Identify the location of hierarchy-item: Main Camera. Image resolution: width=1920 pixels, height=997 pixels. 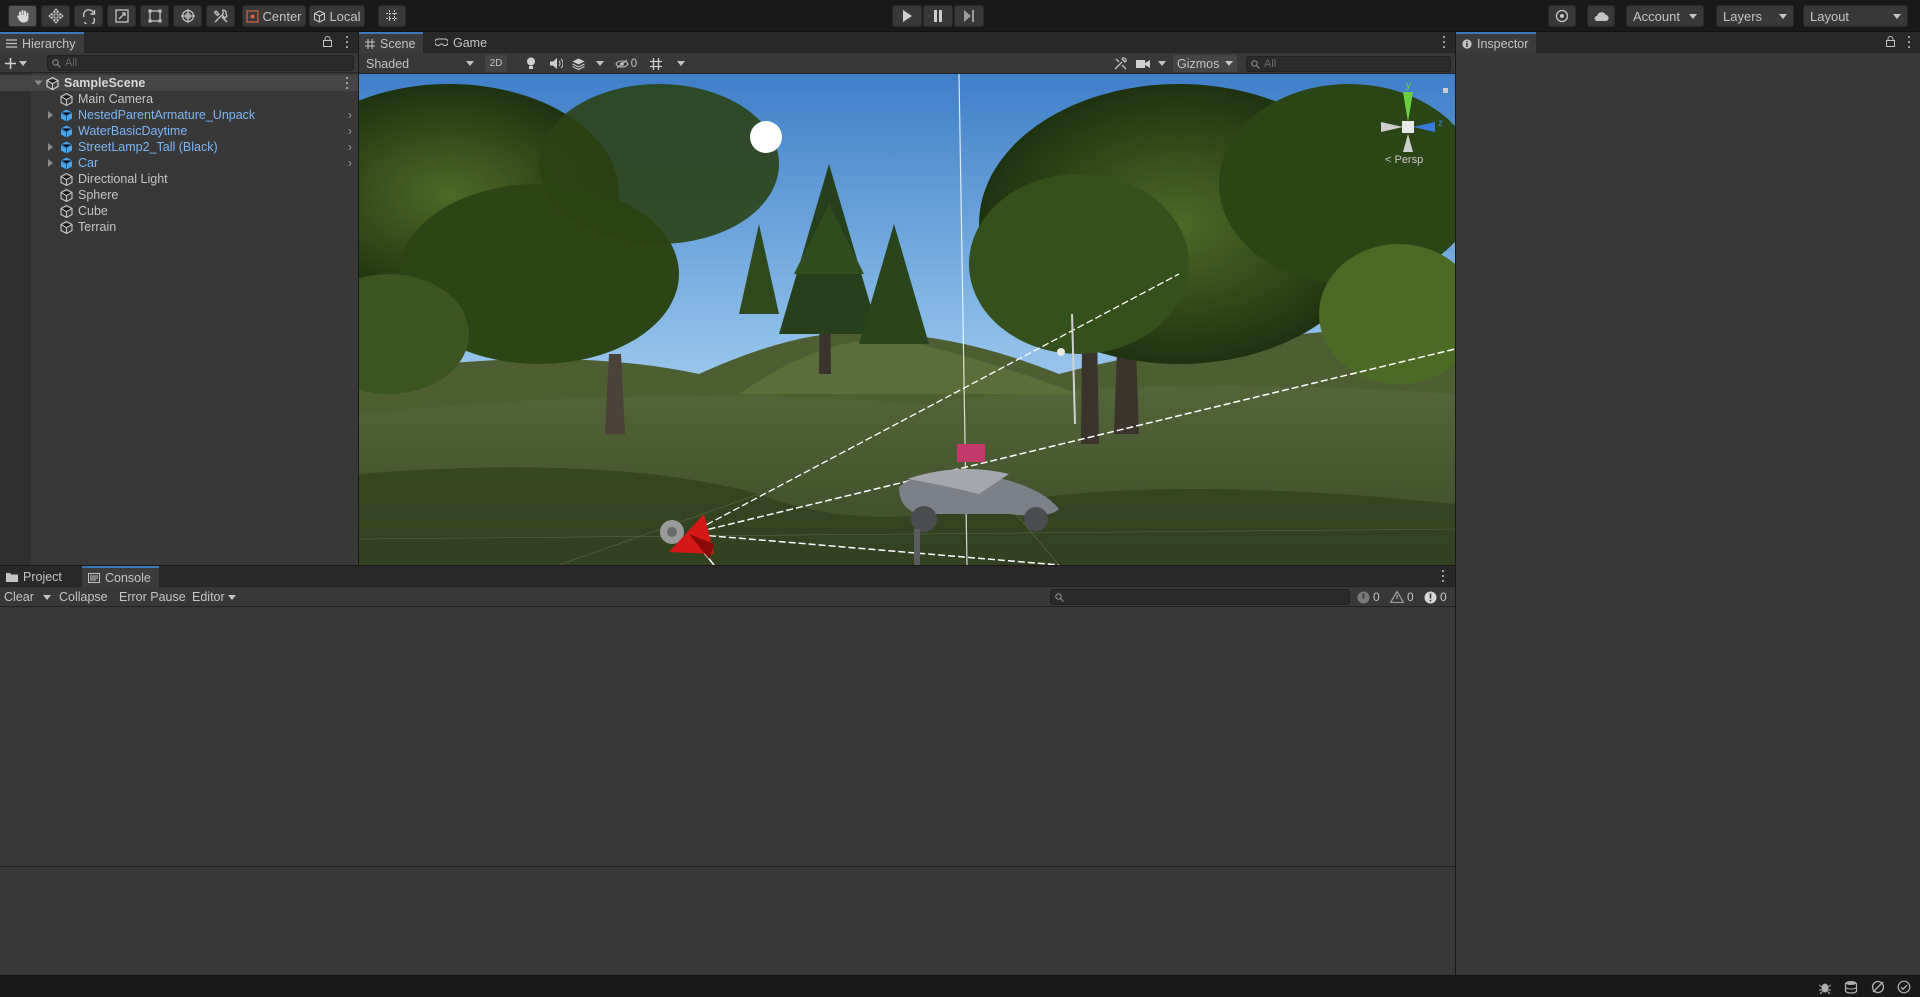
(179, 99).